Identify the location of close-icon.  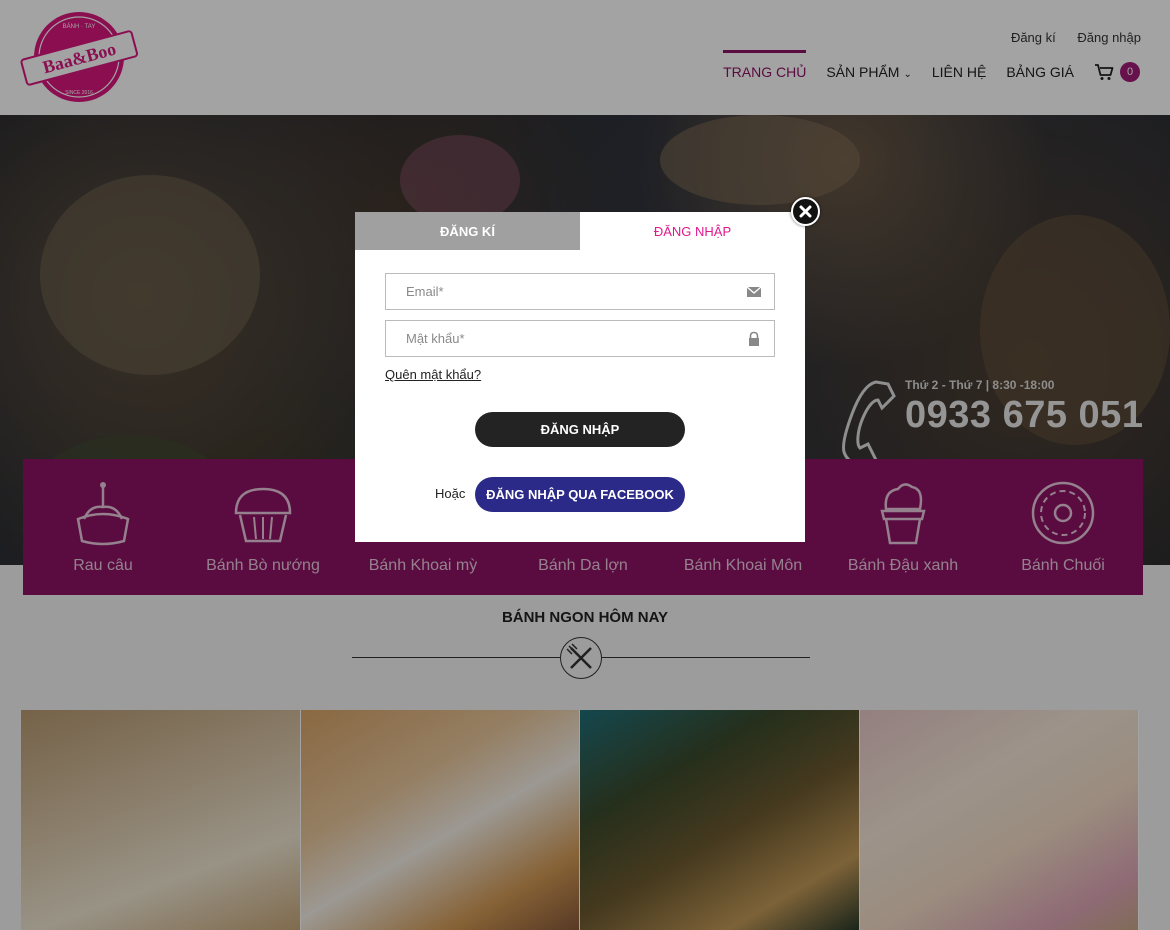
(805, 211).